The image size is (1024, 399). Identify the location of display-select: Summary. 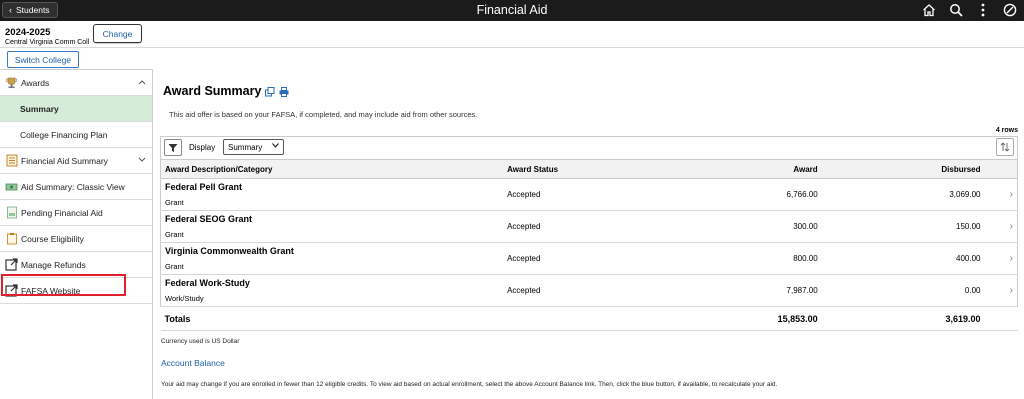
(253, 147).